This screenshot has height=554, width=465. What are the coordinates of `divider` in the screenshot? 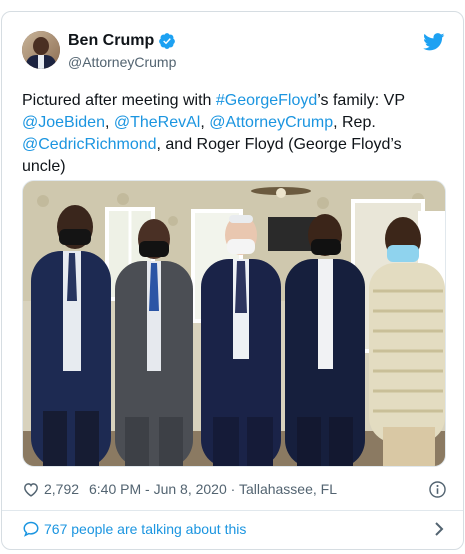 It's located at (232, 510).